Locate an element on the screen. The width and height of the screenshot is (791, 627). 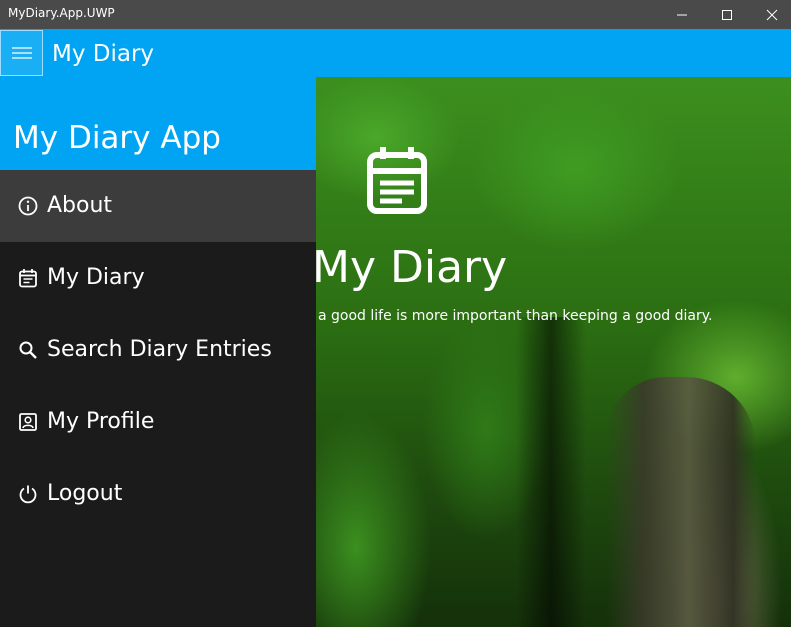
diary-note-icon is located at coordinates (397, 180).